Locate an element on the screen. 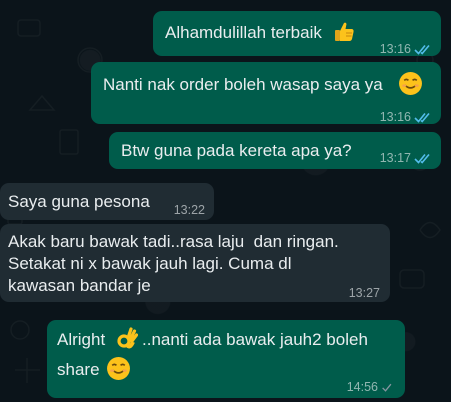  message-meta: 13:22 is located at coordinates (189, 210).